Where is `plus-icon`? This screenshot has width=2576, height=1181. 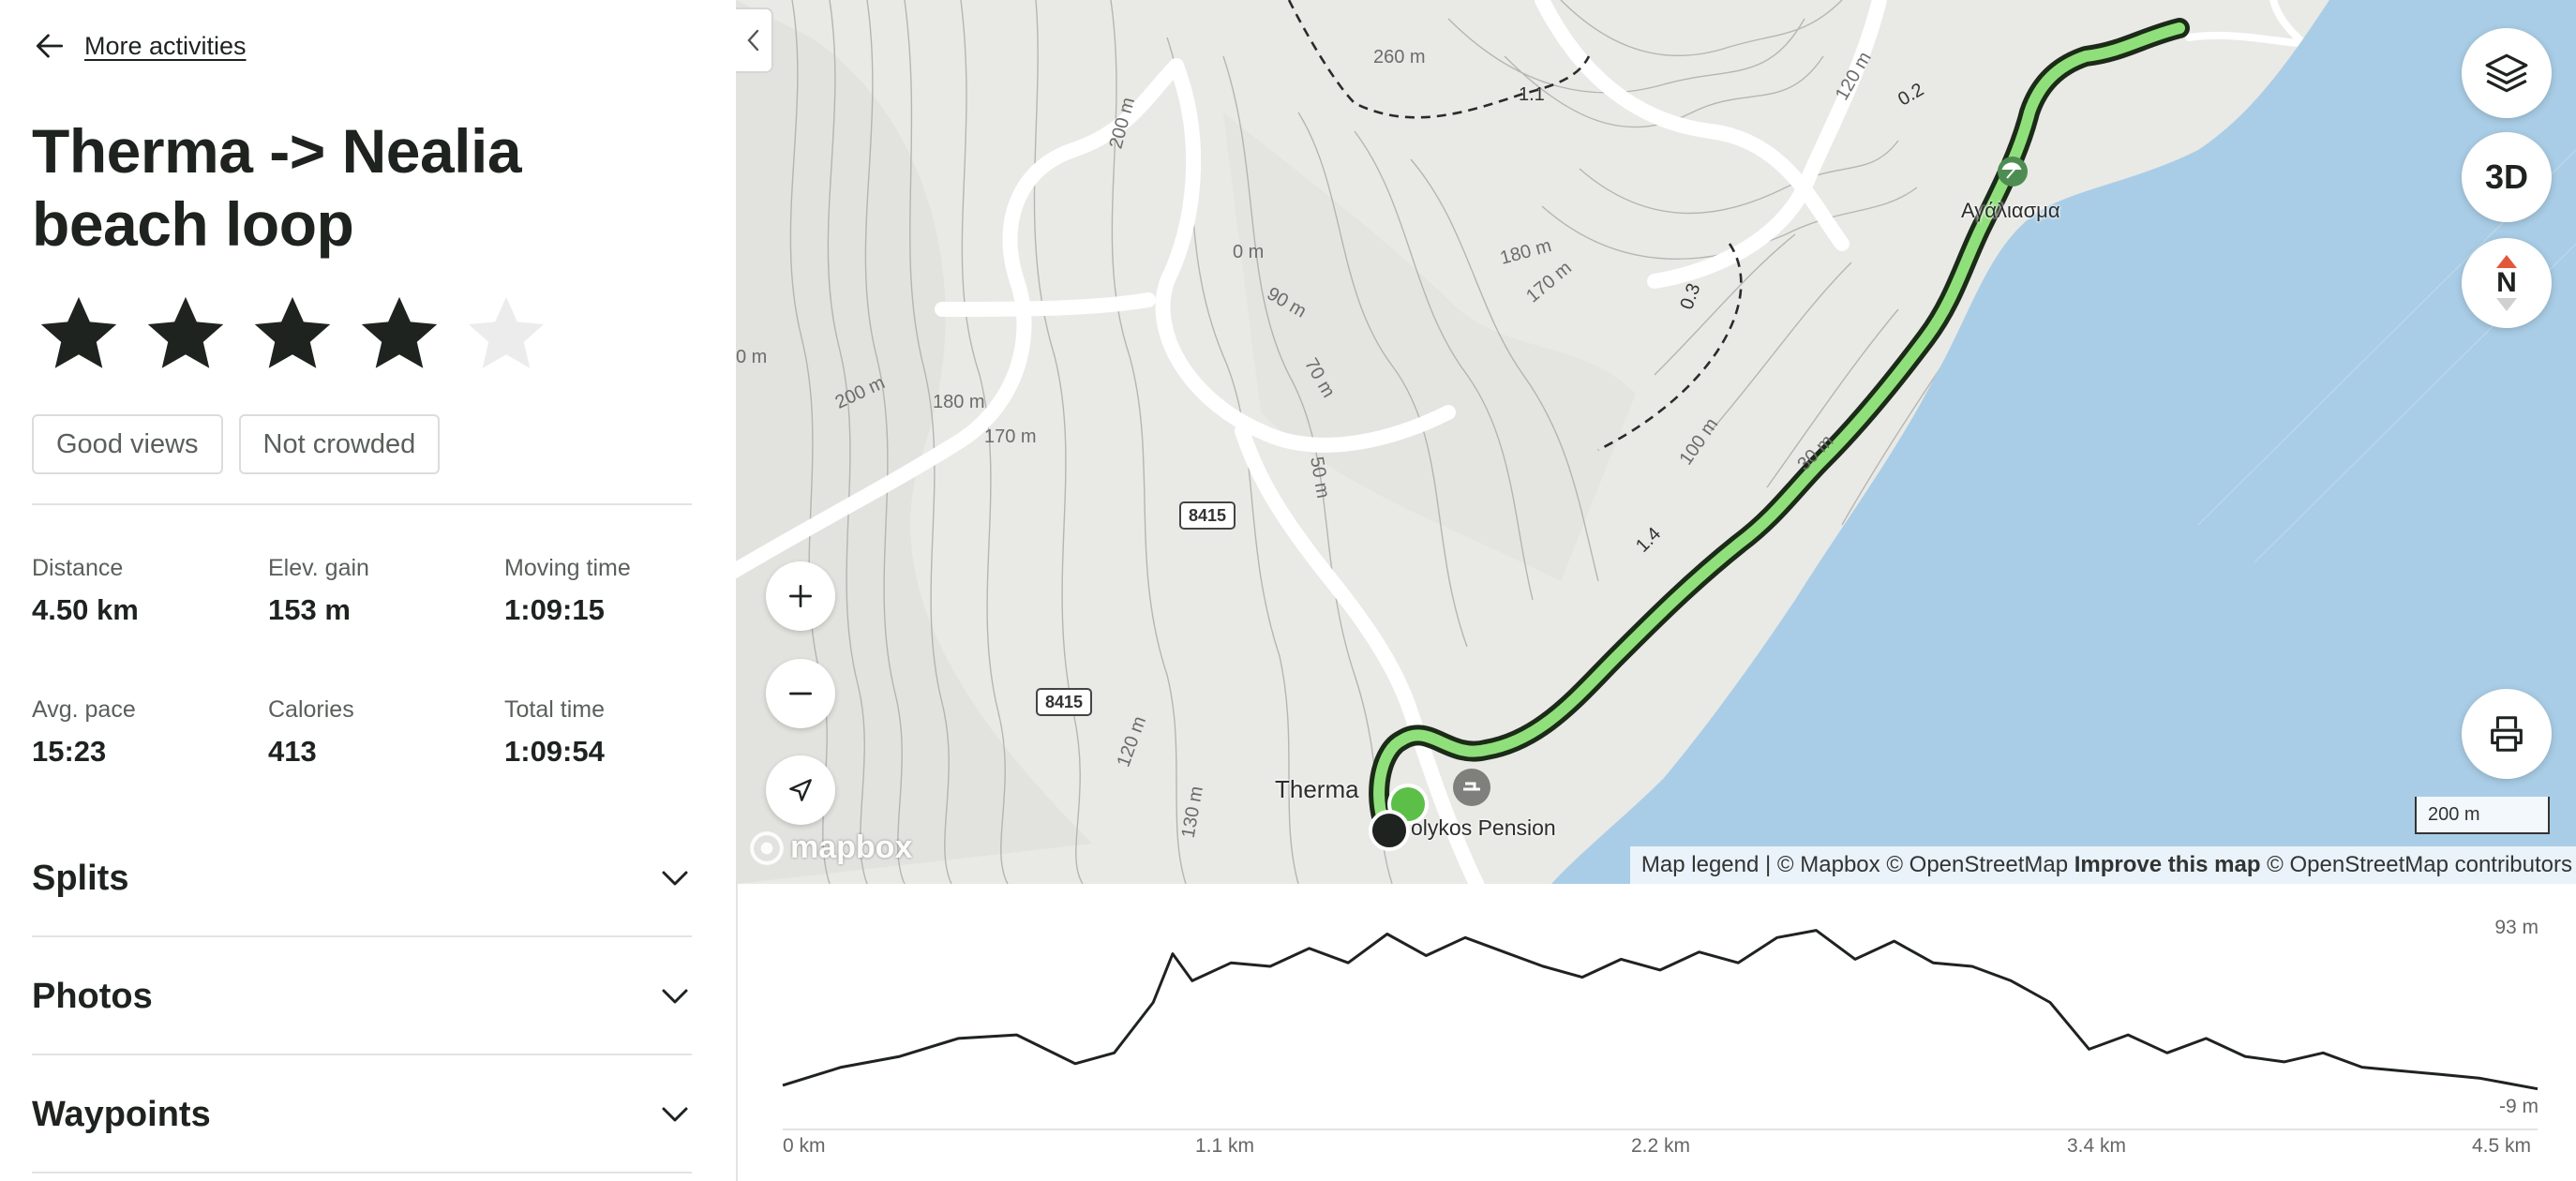 plus-icon is located at coordinates (801, 596).